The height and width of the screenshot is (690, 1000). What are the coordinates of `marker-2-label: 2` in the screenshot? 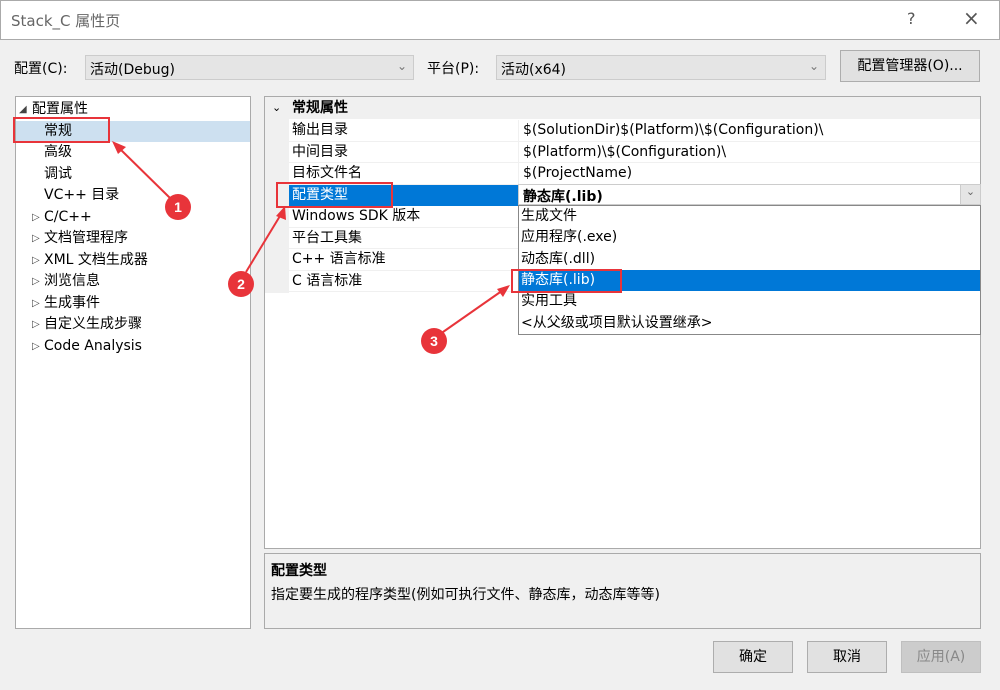 It's located at (241, 284).